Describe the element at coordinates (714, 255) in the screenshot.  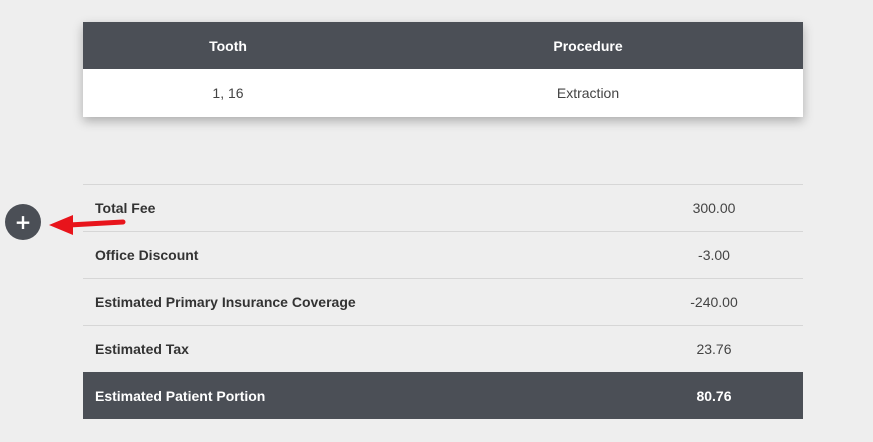
I see `summary-value: -3.00` at that location.